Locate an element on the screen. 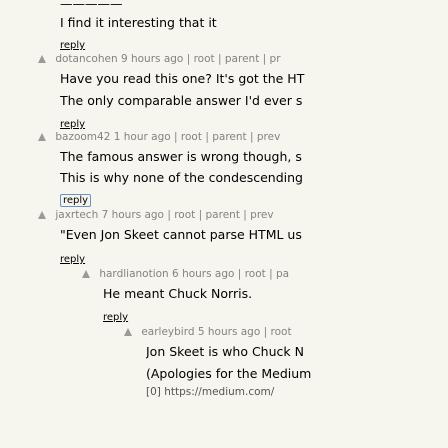 The height and width of the screenshot is (448, 448). comment-1-user: dotancohen is located at coordinates (86, 59).